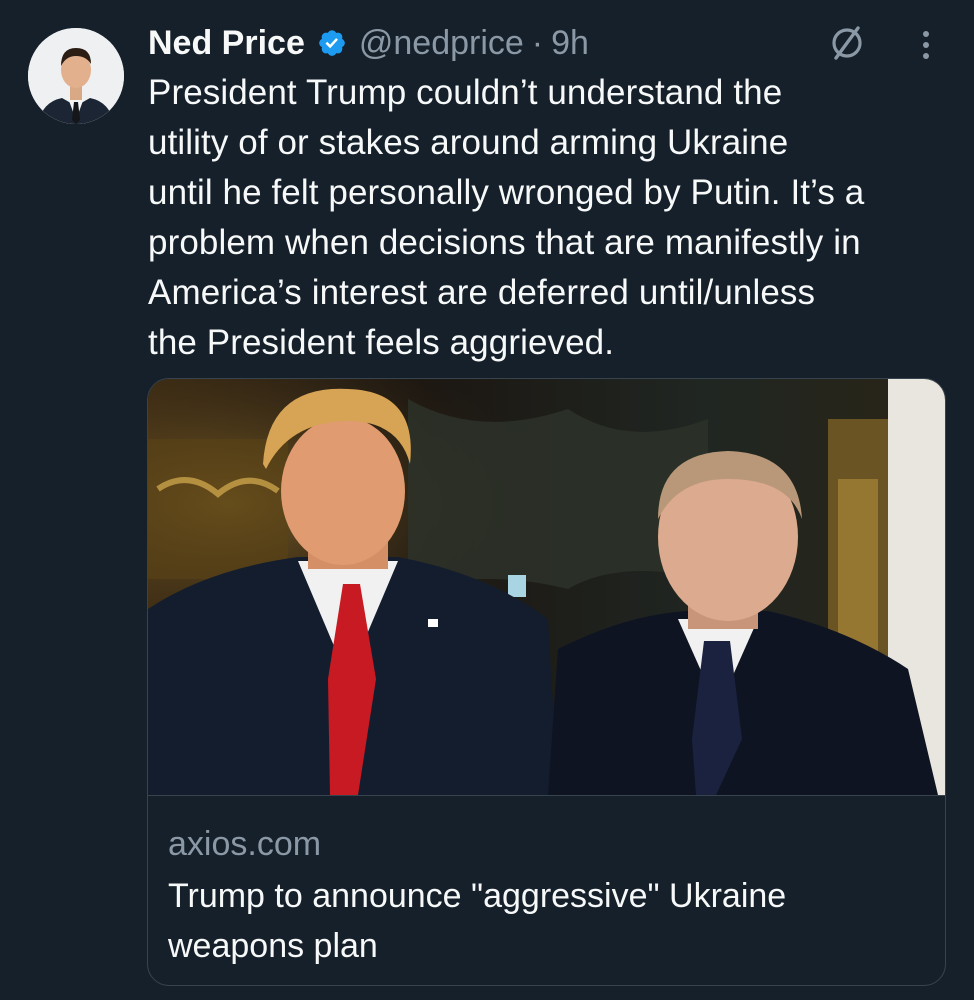 Image resolution: width=974 pixels, height=1000 pixels. Describe the element at coordinates (332, 43) in the screenshot. I see `verified-badge-icon` at that location.